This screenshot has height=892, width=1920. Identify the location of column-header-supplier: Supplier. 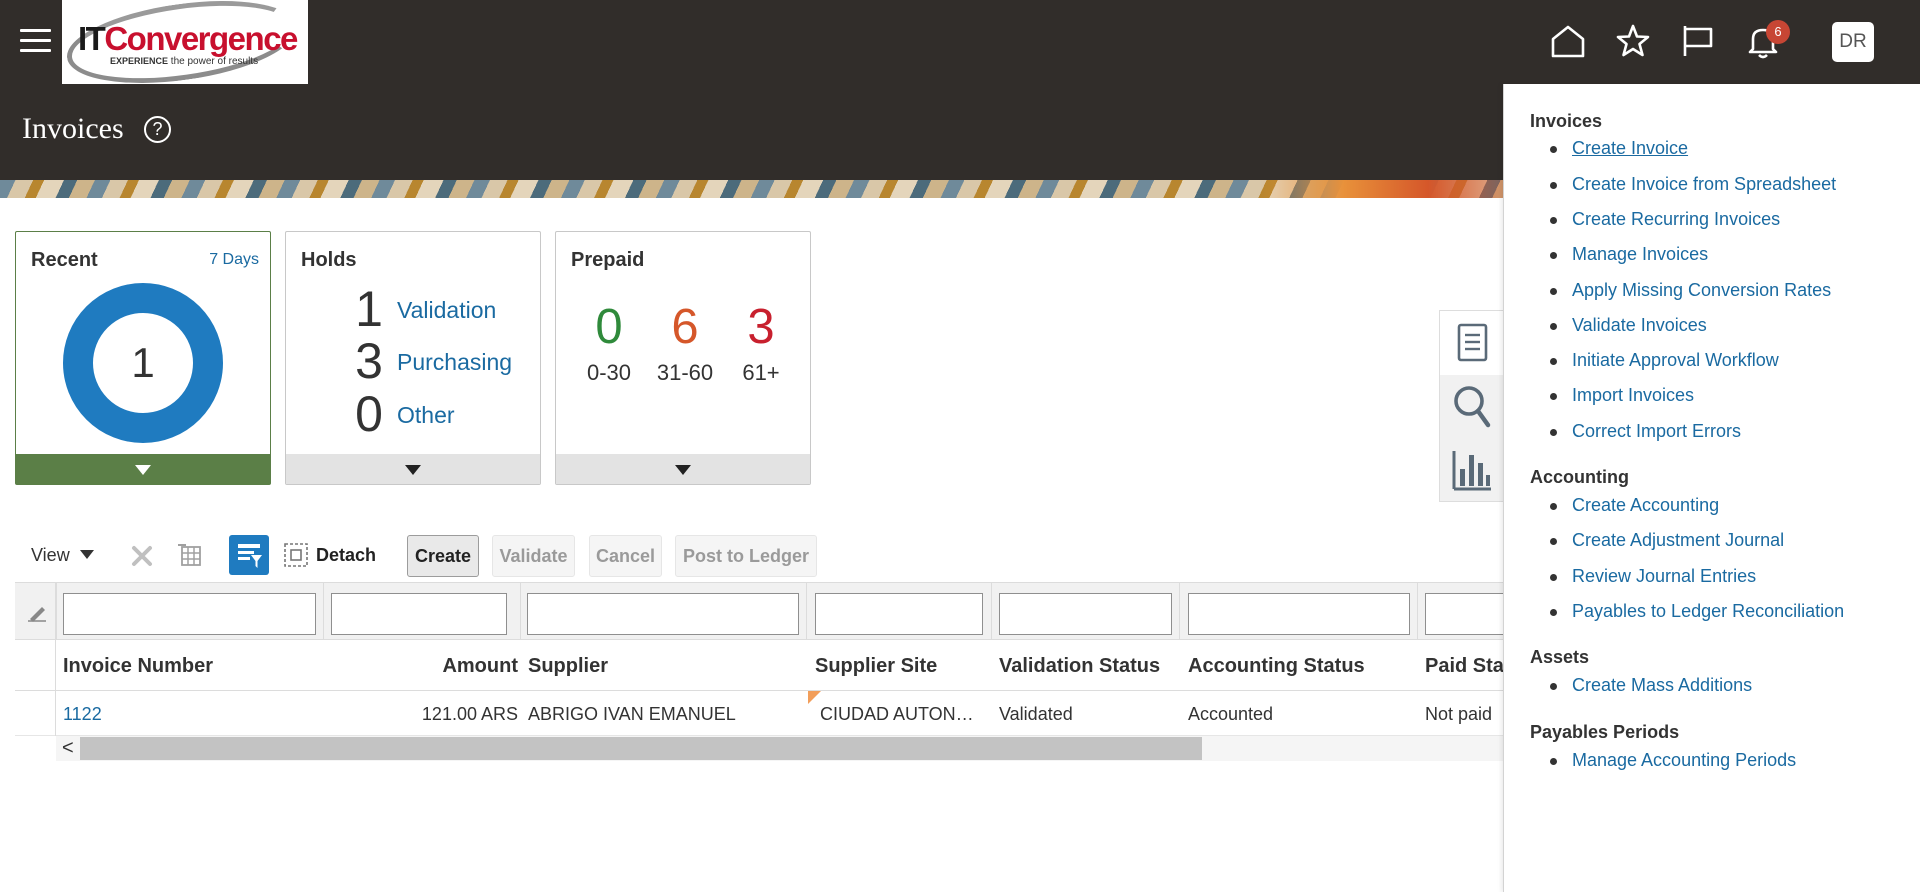
(568, 666).